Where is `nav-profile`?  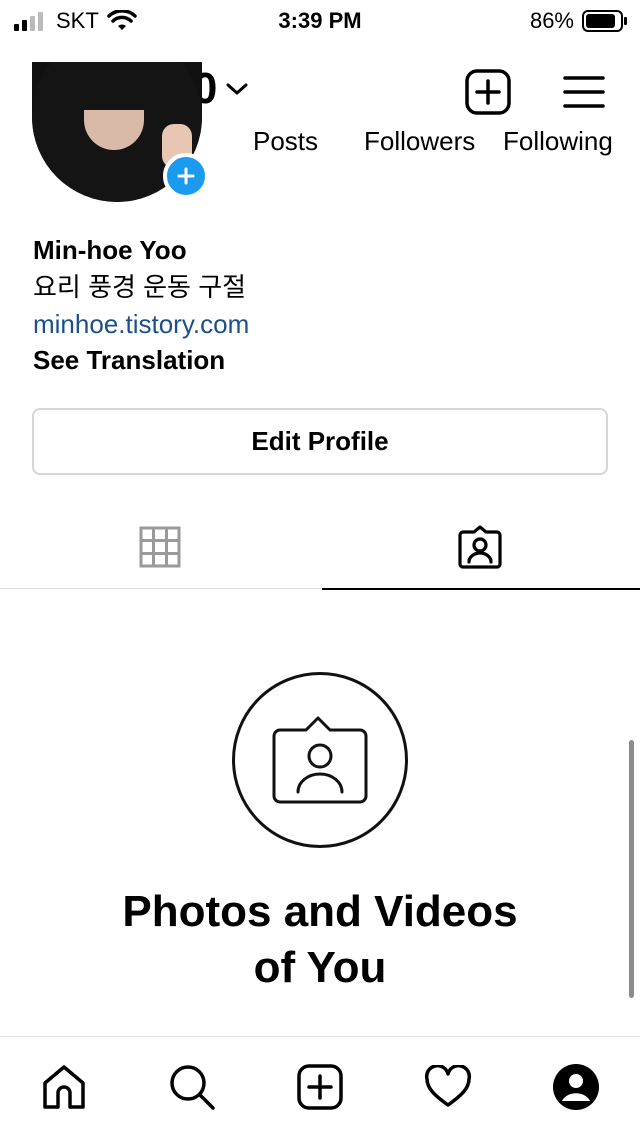
nav-profile is located at coordinates (576, 1087).